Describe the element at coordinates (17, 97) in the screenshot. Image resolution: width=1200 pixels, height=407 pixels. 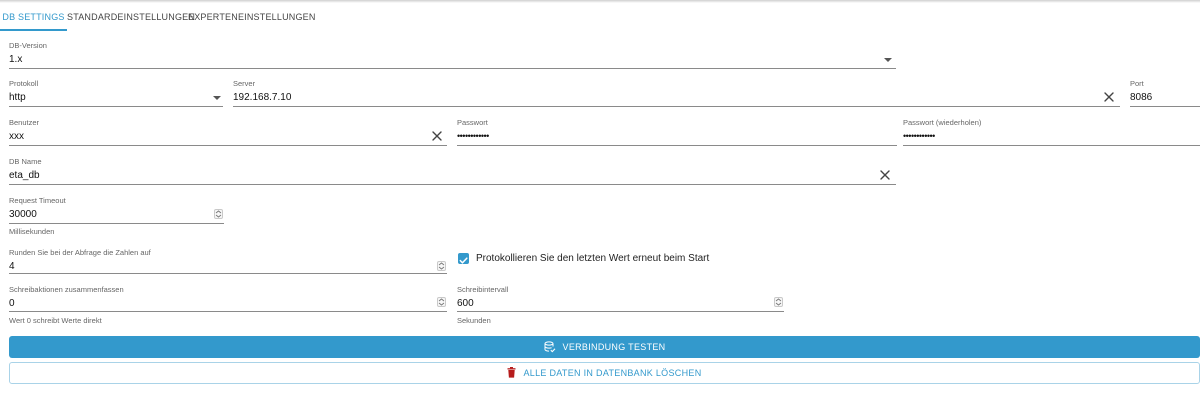
I see `protocol-value: http` at that location.